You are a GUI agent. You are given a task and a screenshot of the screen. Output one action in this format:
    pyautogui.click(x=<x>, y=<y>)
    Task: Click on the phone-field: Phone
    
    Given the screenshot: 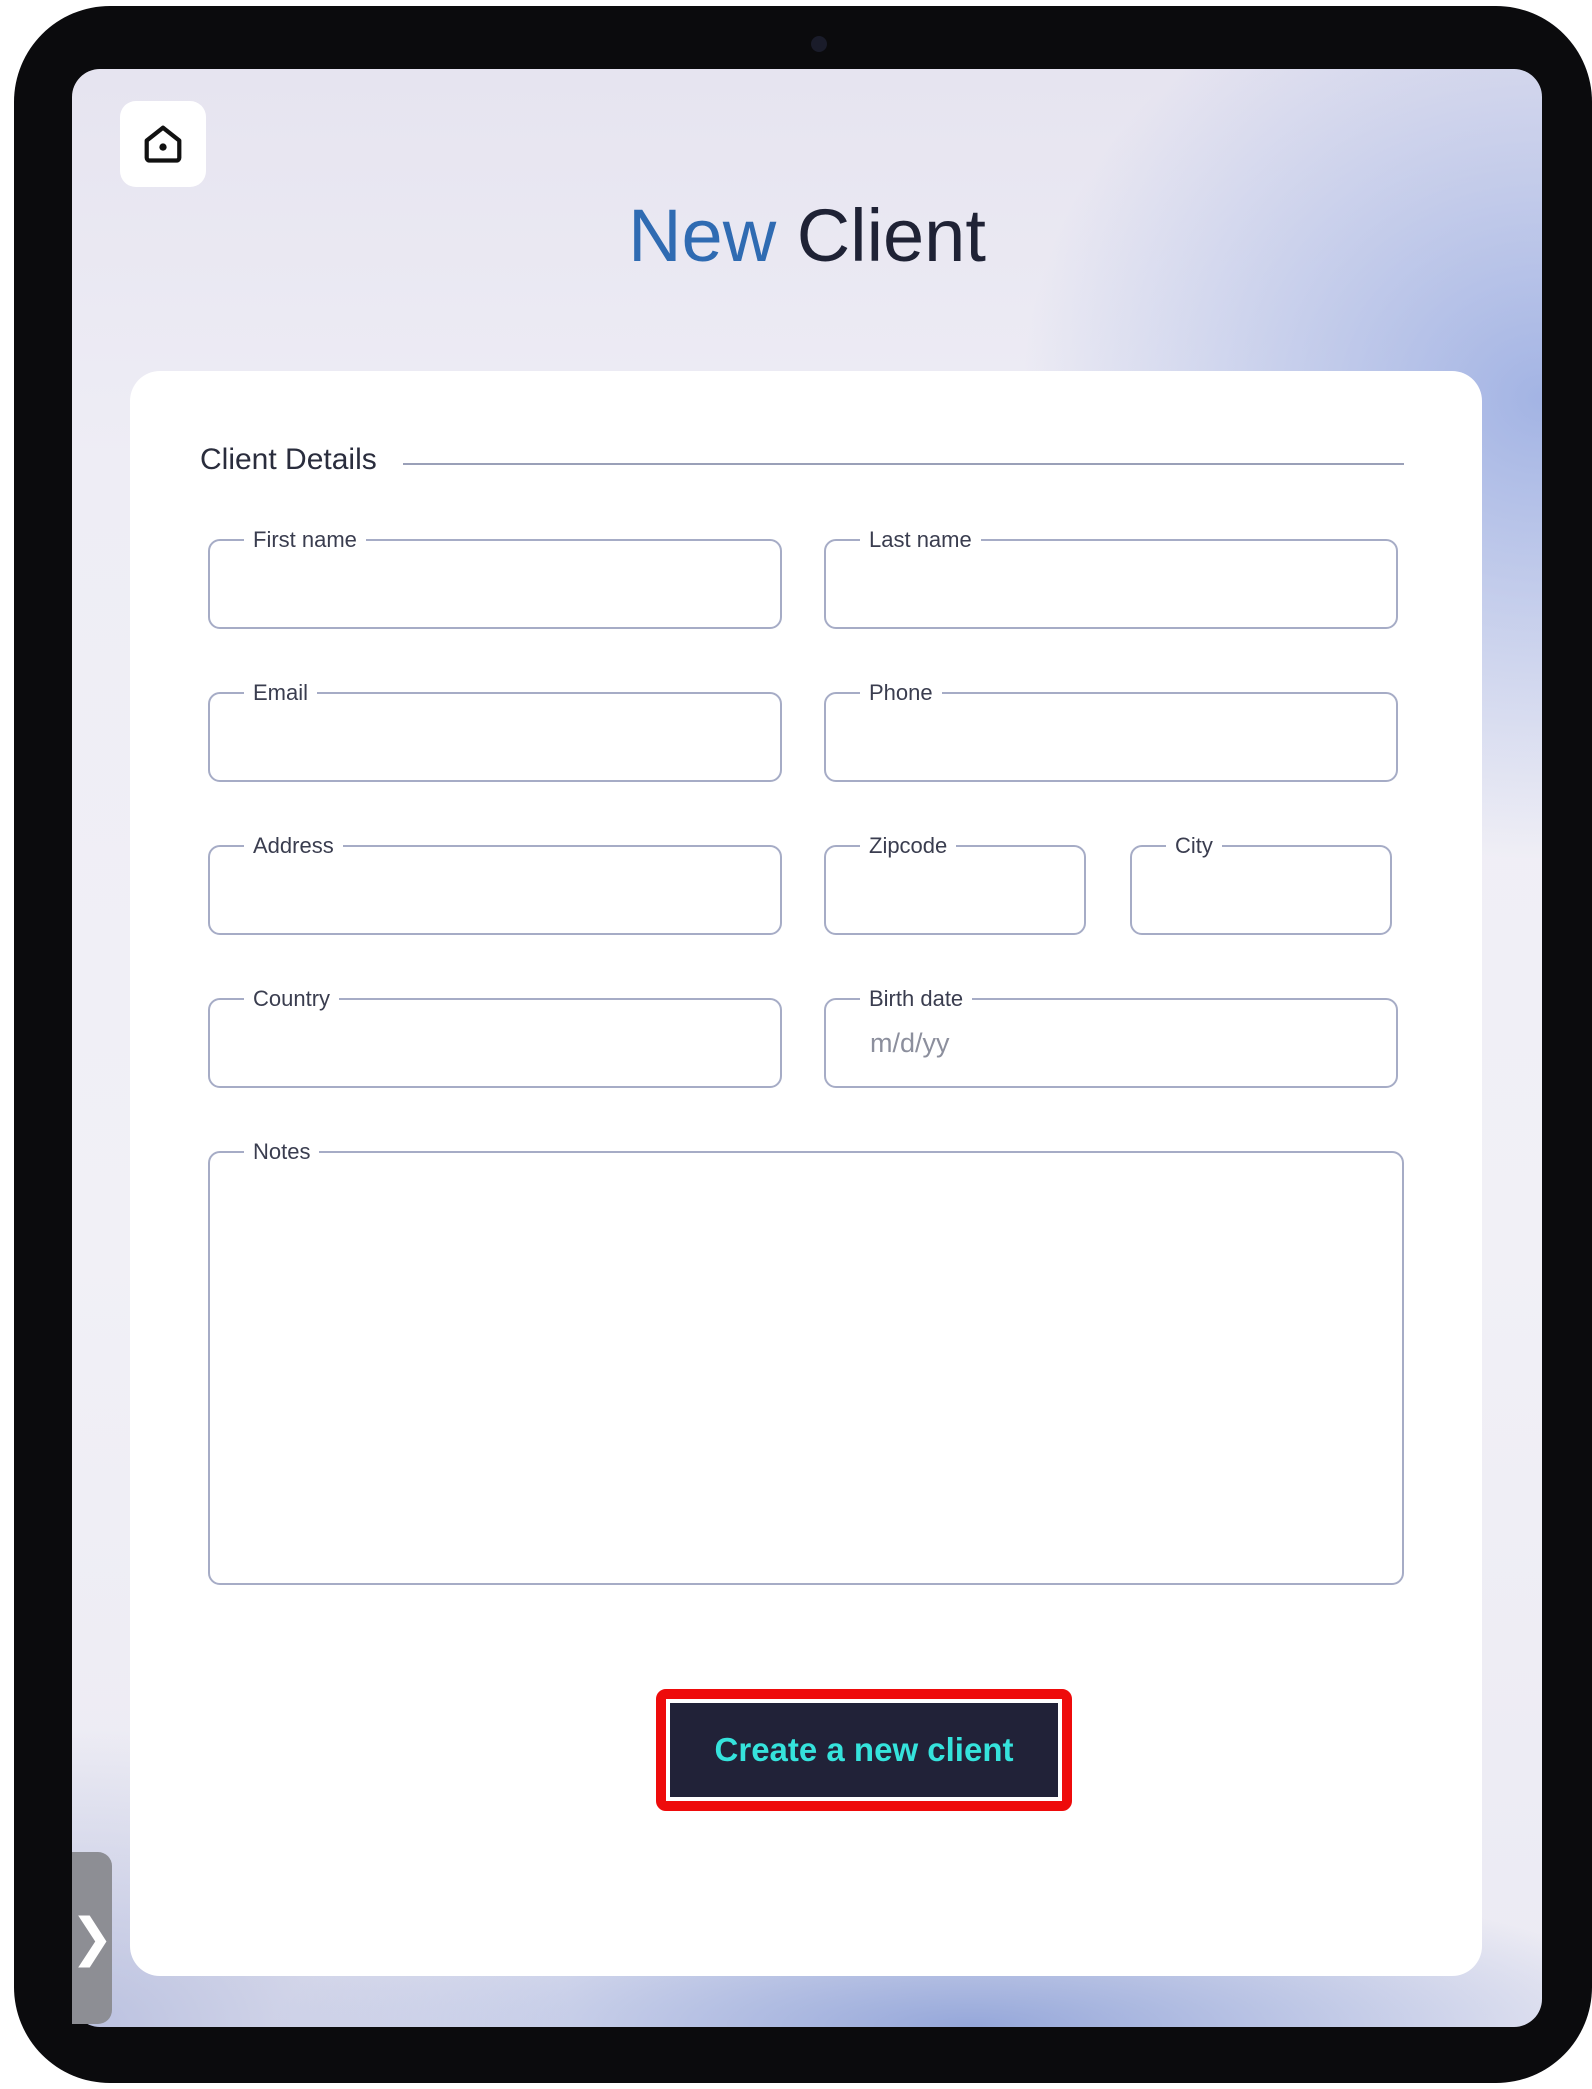 What is the action you would take?
    pyautogui.click(x=1111, y=731)
    